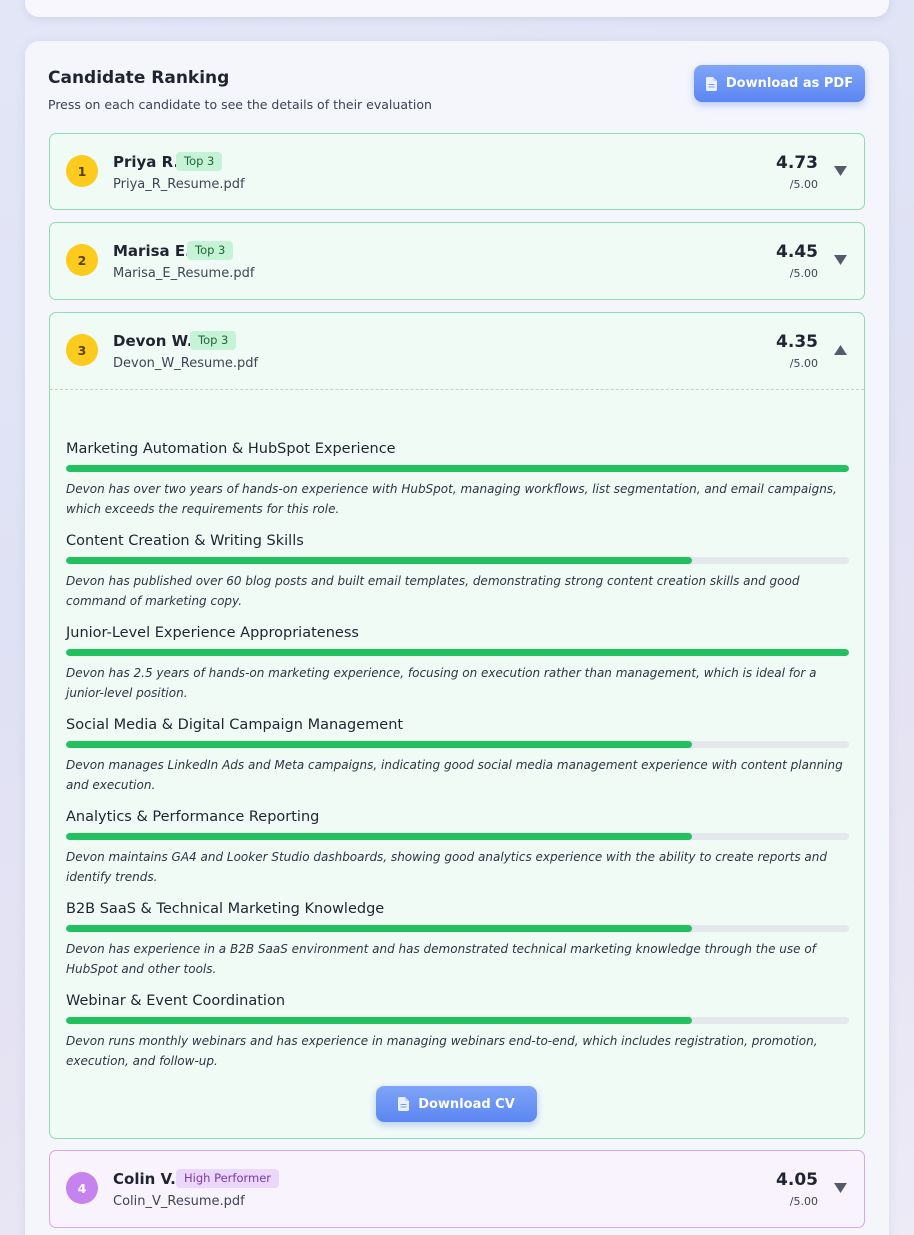  What do you see at coordinates (789, 83) in the screenshot?
I see `download-pdf-label: Download as PDF` at bounding box center [789, 83].